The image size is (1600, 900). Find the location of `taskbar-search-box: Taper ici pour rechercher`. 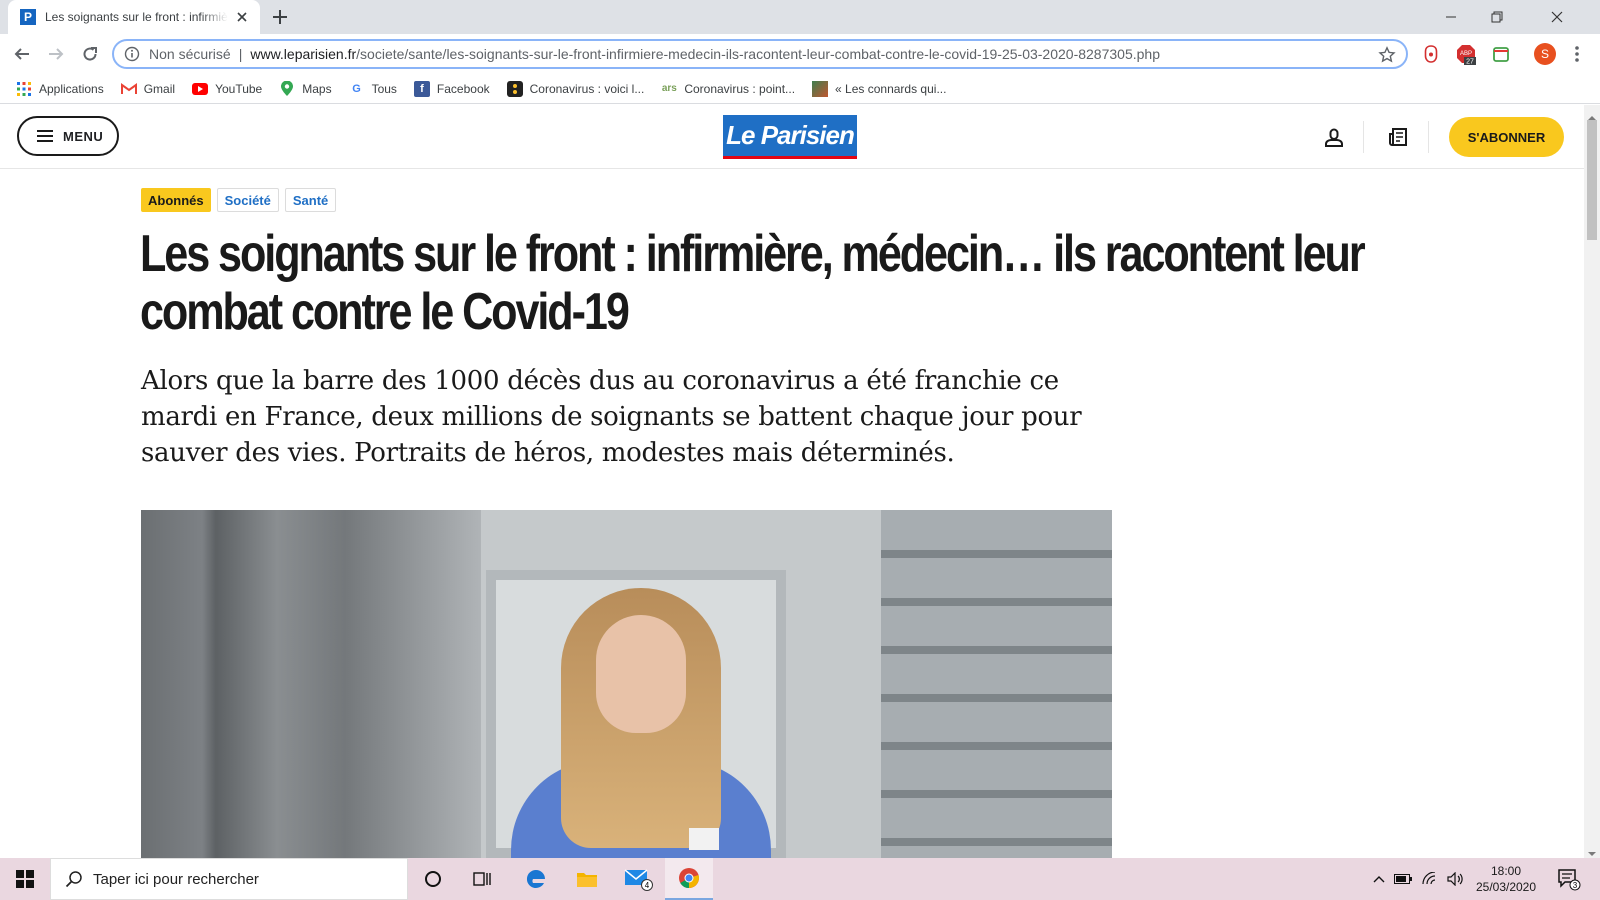

taskbar-search-box: Taper ici pour rechercher is located at coordinates (229, 879).